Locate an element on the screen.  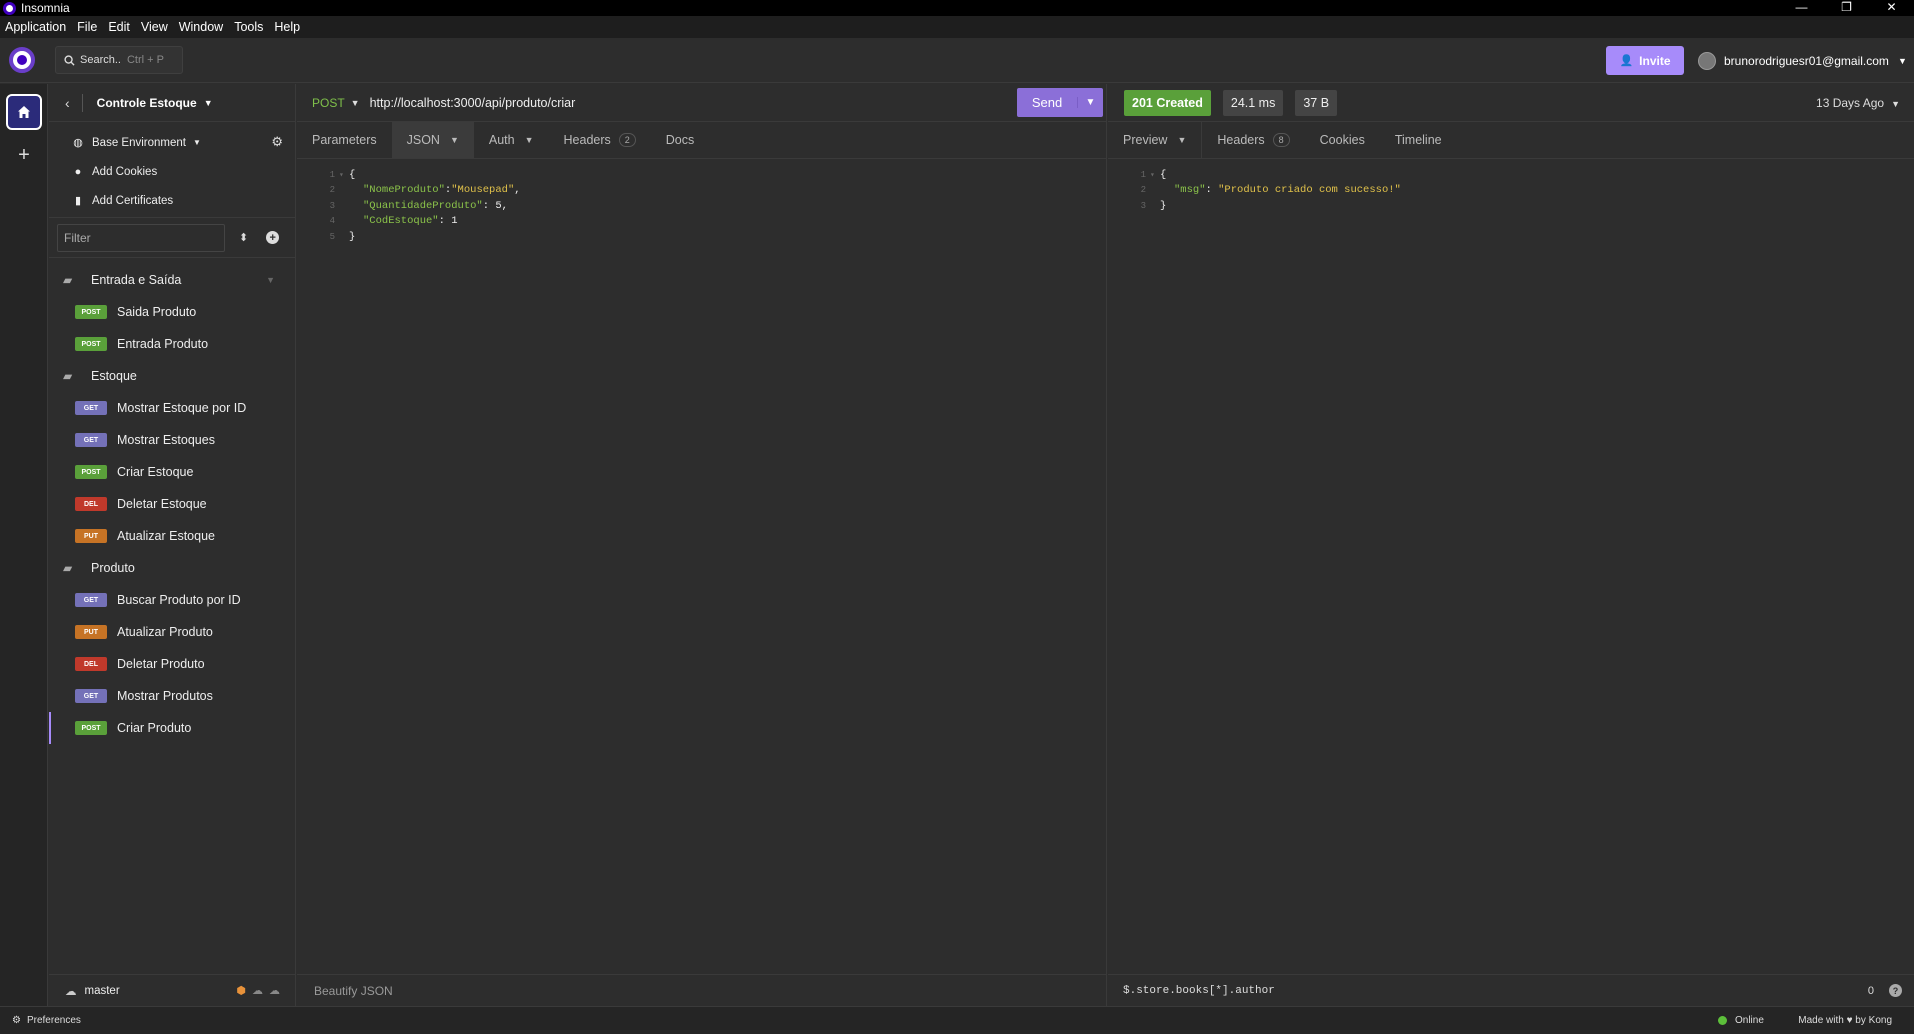
response-status-bar: 201 Created 24.1 ms 37 B 13 Days Ago ▼ is located at coordinates (1511, 103).